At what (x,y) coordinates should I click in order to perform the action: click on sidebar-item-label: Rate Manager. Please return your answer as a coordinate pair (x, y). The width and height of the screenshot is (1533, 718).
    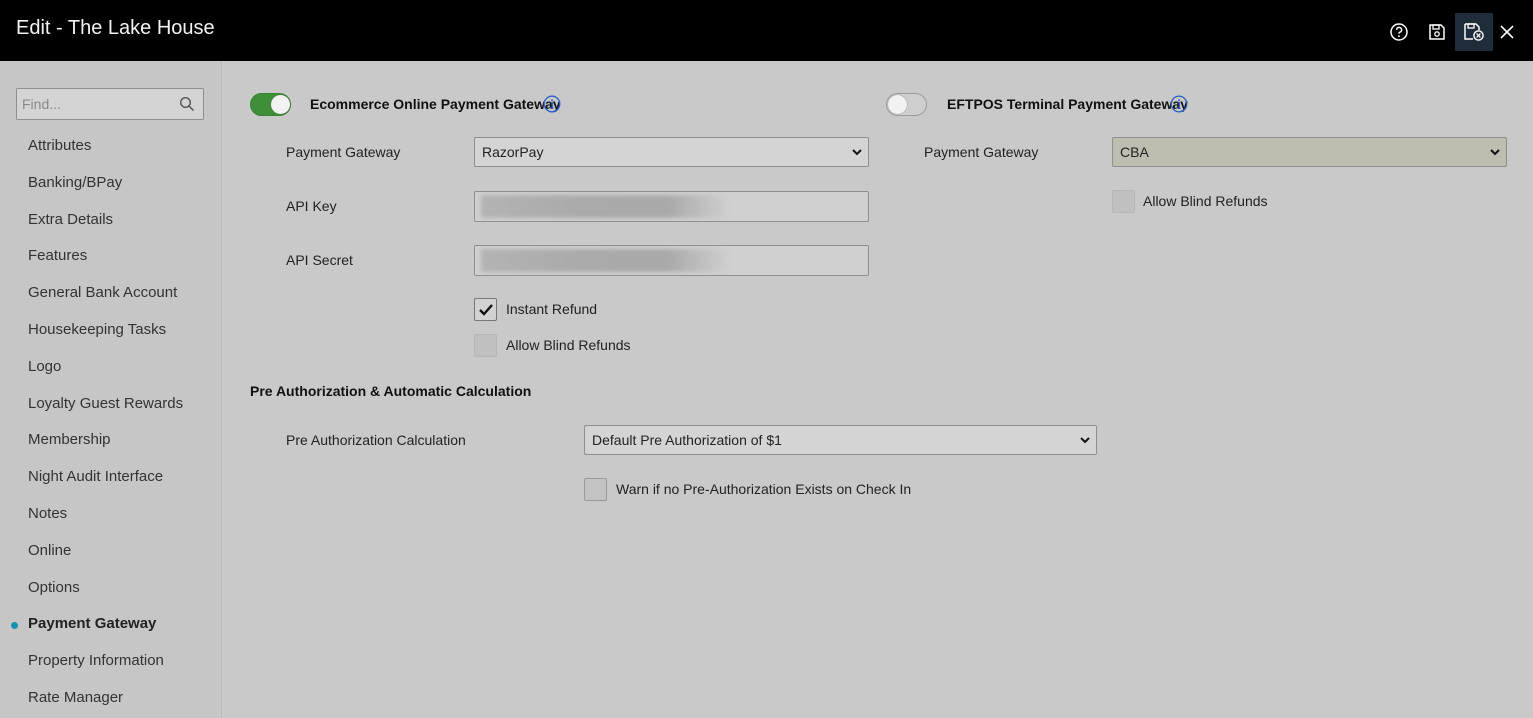
    Looking at the image, I should click on (76, 697).